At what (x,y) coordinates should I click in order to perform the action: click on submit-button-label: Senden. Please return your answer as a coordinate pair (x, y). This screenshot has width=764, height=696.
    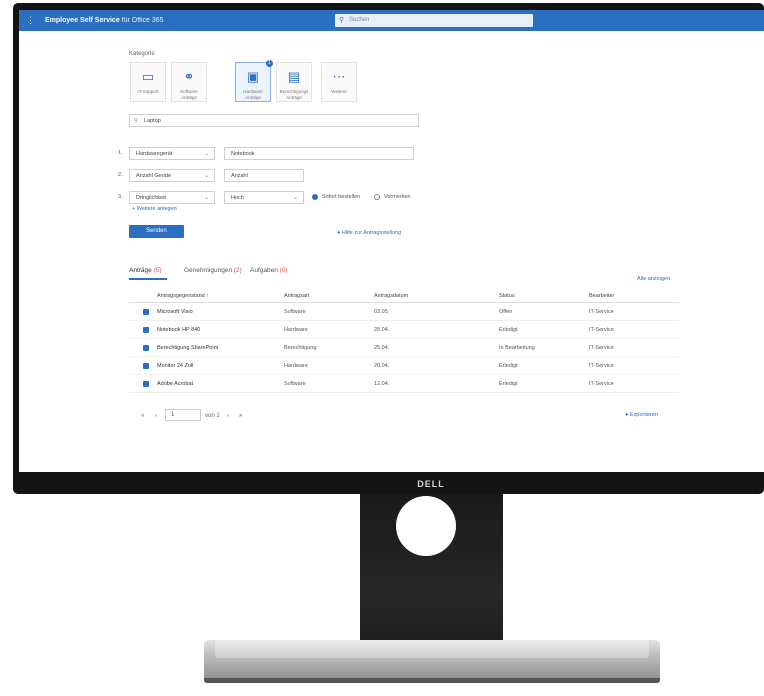
    Looking at the image, I should click on (156, 231).